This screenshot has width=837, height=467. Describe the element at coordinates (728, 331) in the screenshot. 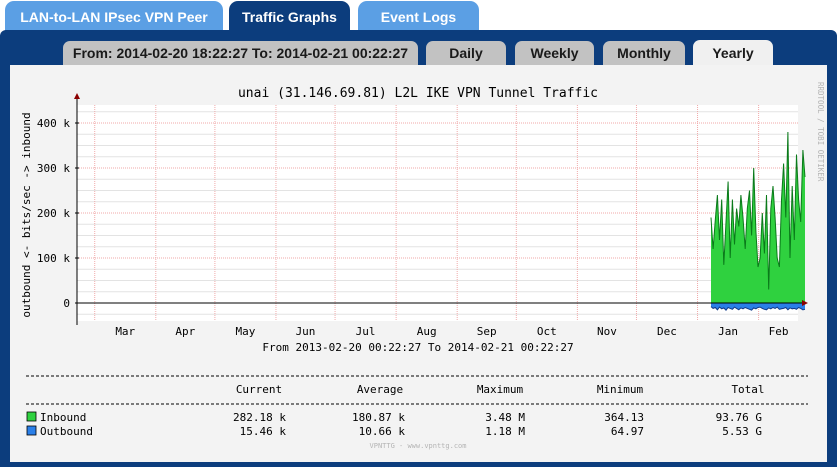

I see `x-tick-label: Jan` at that location.